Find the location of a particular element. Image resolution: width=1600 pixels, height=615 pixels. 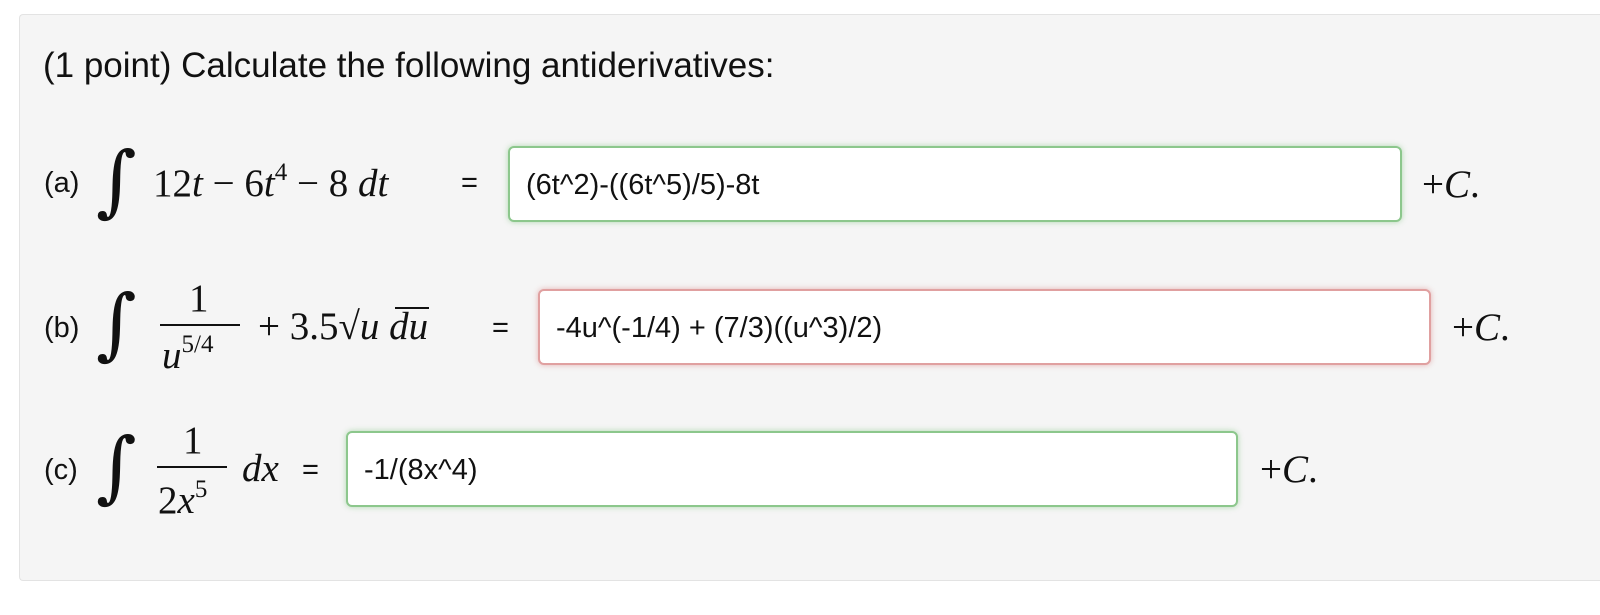

part-a-equals: = is located at coordinates (469, 183).